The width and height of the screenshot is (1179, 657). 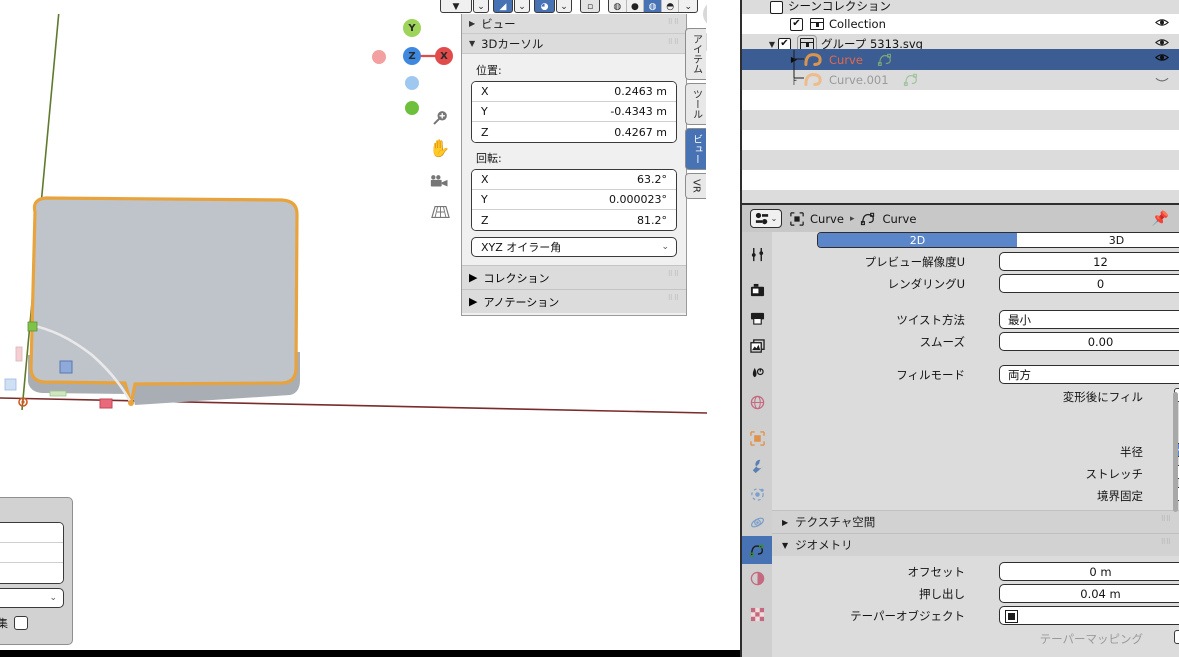 I want to click on gizmo-ball-y-positive: Y, so click(x=412, y=28).